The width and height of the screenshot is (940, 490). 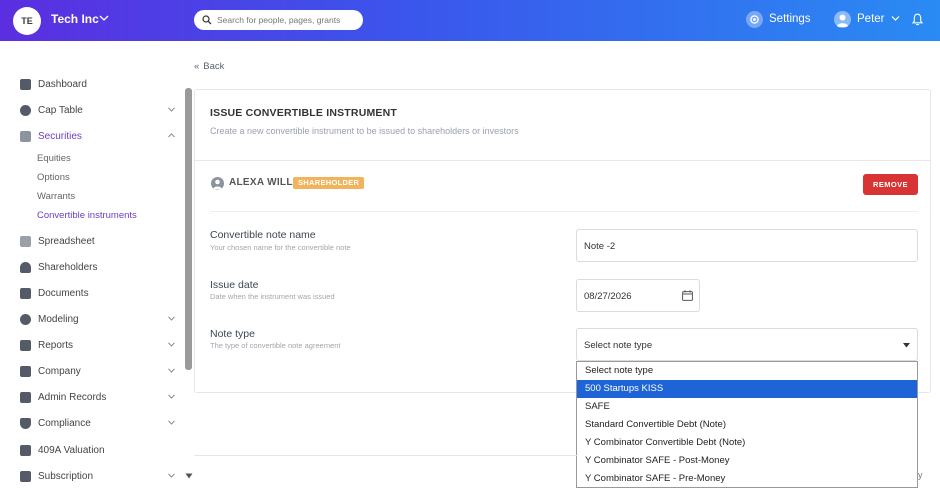 What do you see at coordinates (64, 423) in the screenshot?
I see `sidebar-item-label: Compliance` at bounding box center [64, 423].